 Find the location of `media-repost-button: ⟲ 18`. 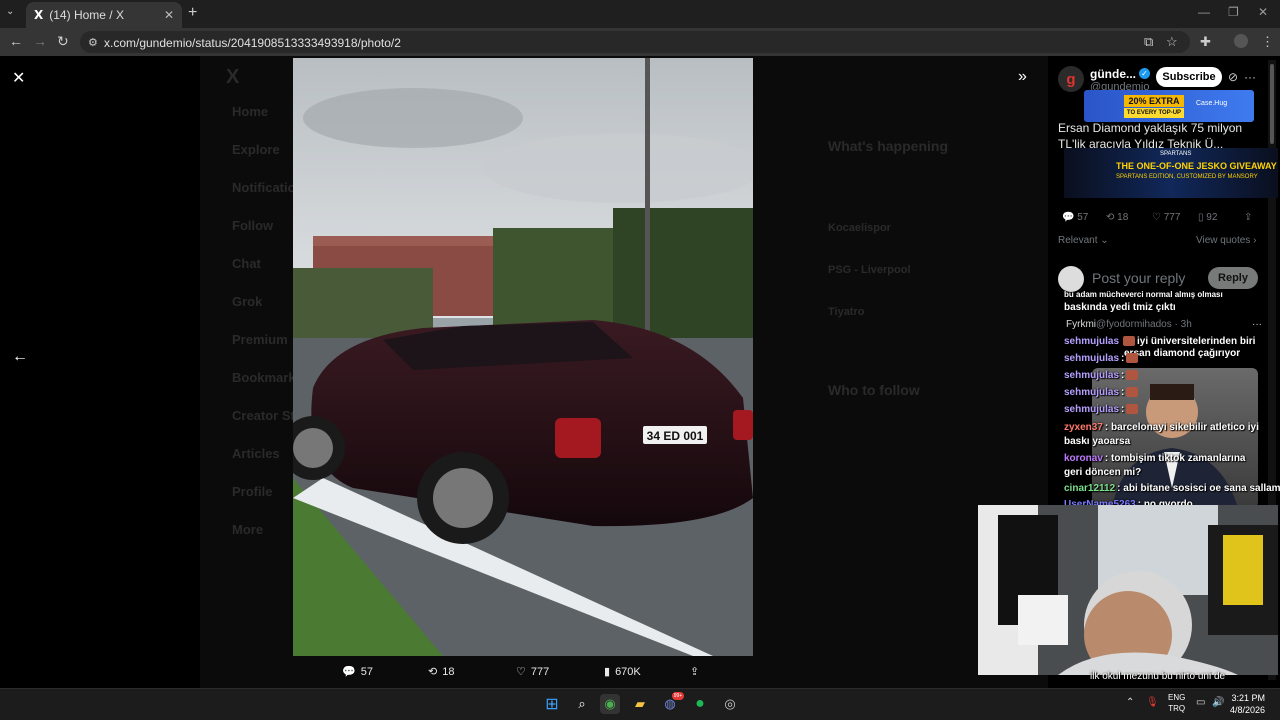

media-repost-button: ⟲ 18 is located at coordinates (441, 672).